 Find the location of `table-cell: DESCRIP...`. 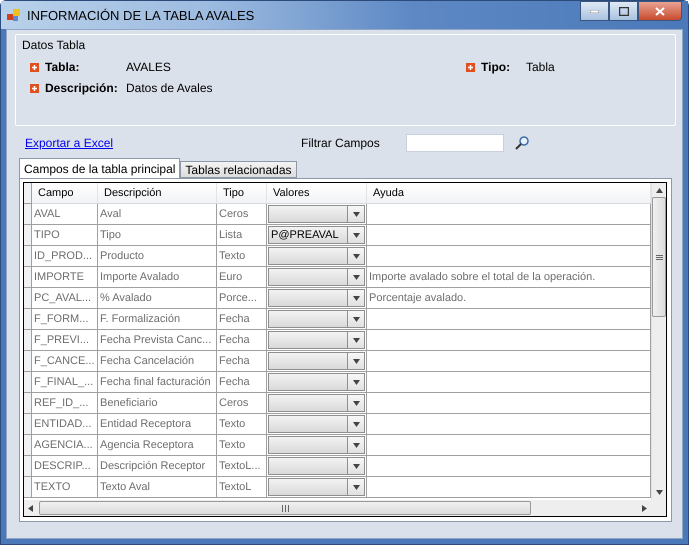

table-cell: DESCRIP... is located at coordinates (65, 466).